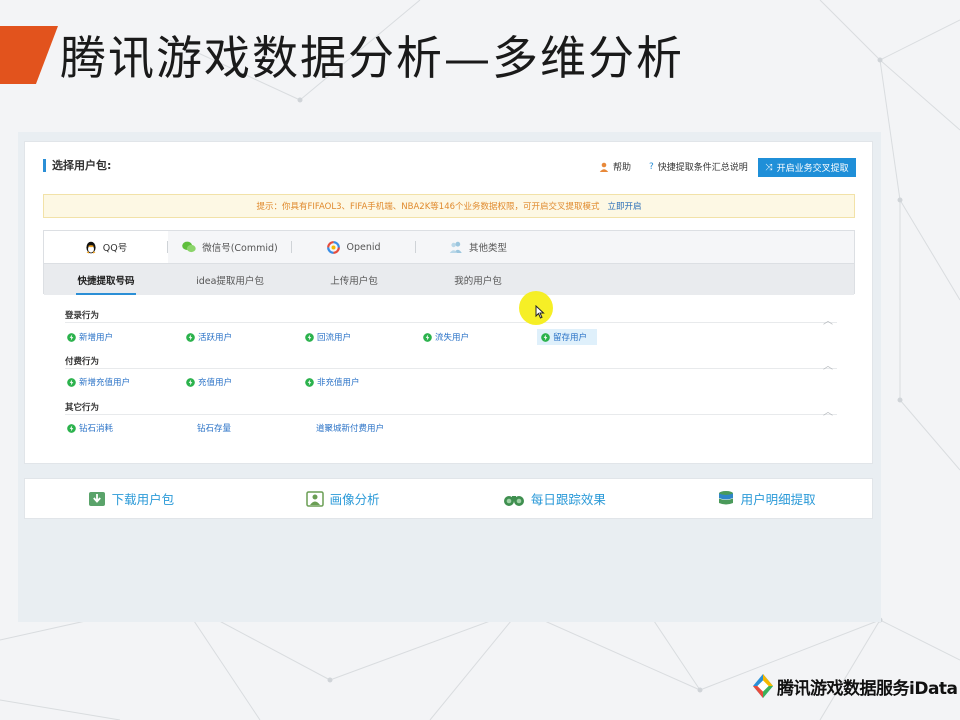  I want to click on id-type-tabs: QQ号 微信号(Commid) Openid 其他类型, so click(449, 247).